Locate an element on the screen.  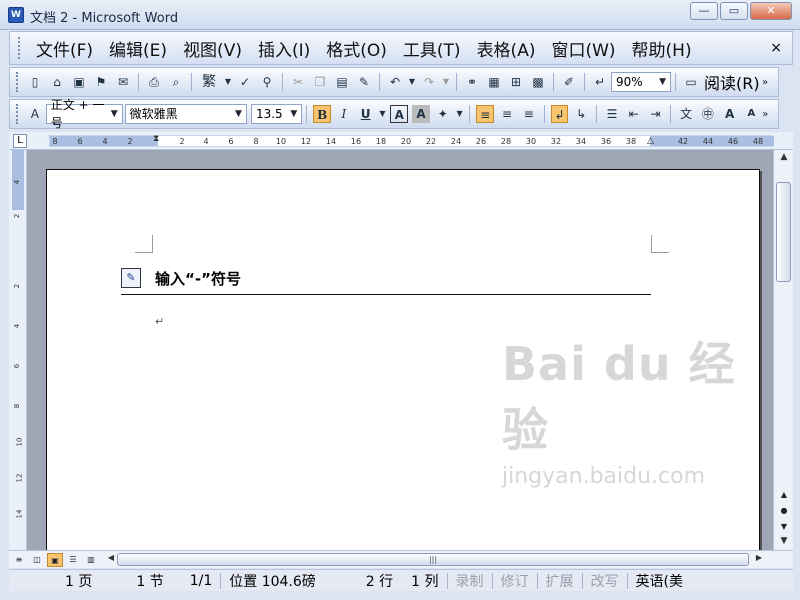
permission-icon: ⚑ is located at coordinates (101, 82).